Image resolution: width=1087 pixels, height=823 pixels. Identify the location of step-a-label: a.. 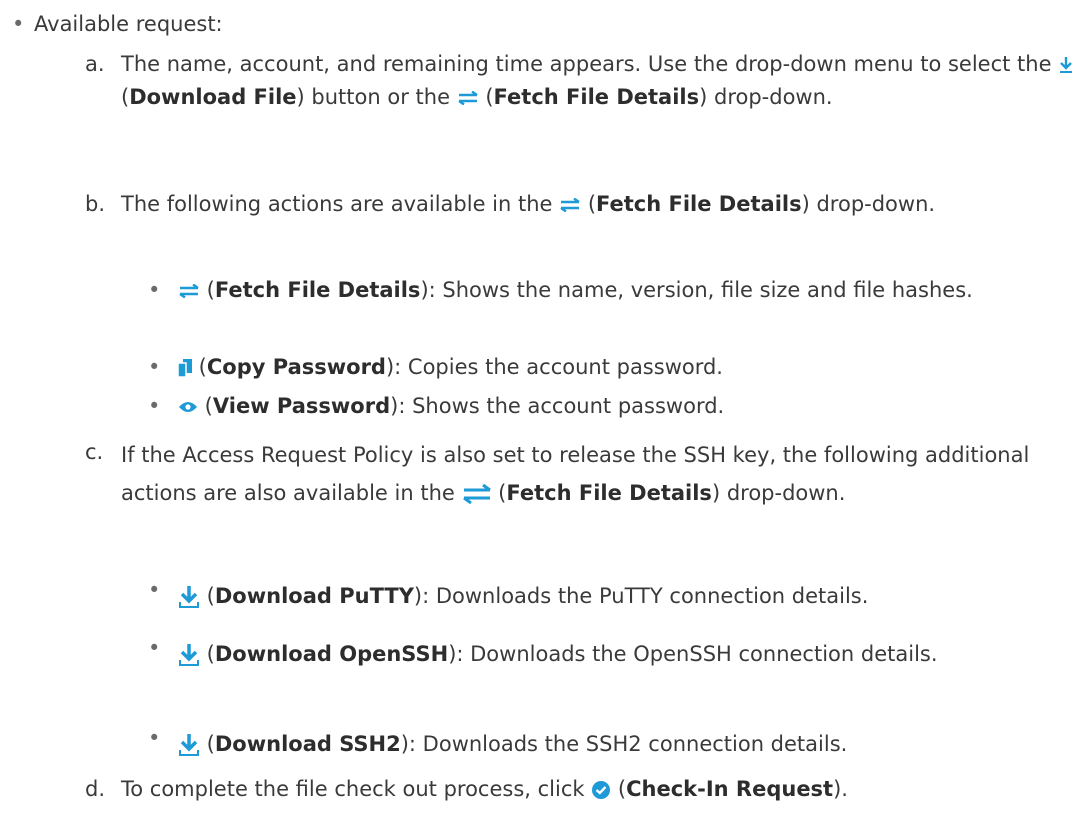
(95, 64).